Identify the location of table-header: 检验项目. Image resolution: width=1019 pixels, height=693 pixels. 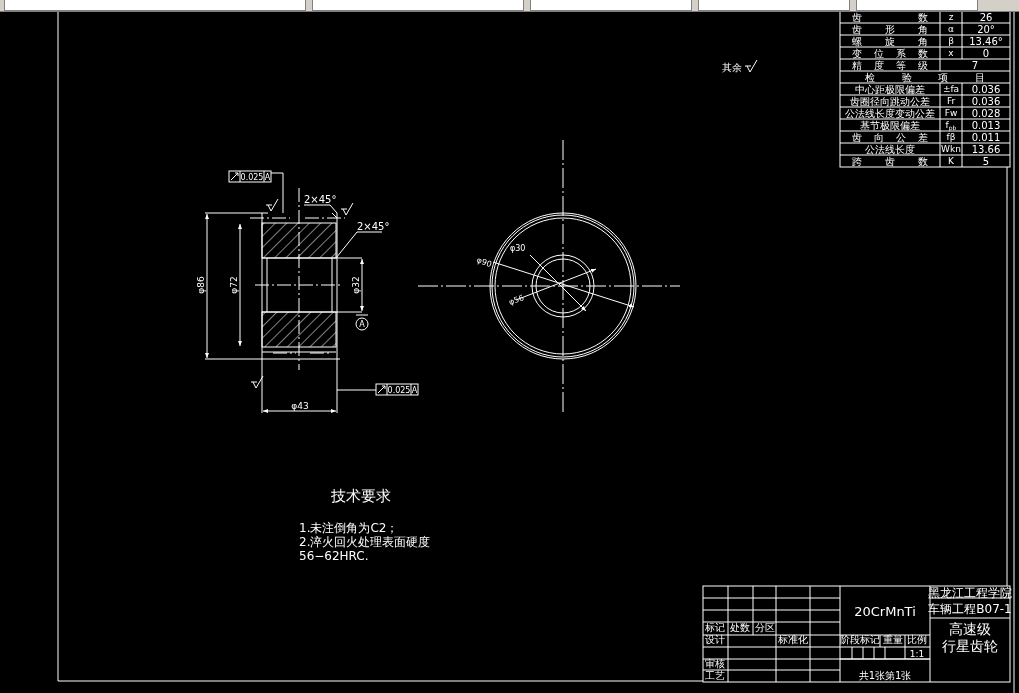
(925, 77).